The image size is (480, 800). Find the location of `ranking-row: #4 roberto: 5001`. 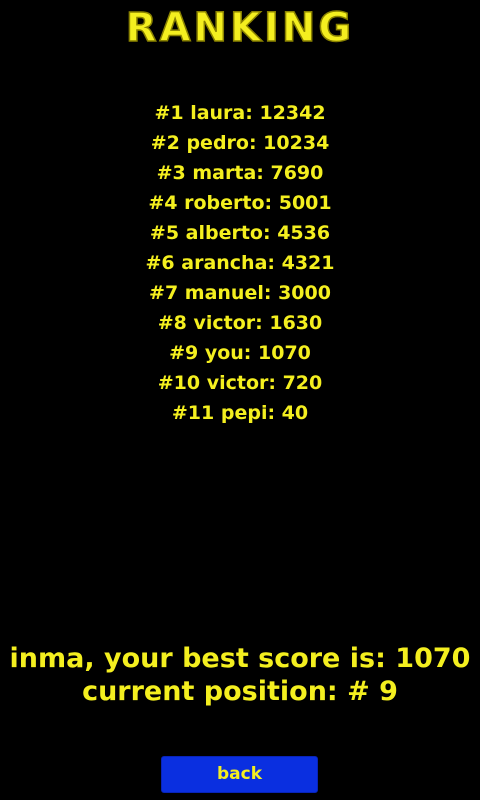

ranking-row: #4 roberto: 5001 is located at coordinates (240, 203).